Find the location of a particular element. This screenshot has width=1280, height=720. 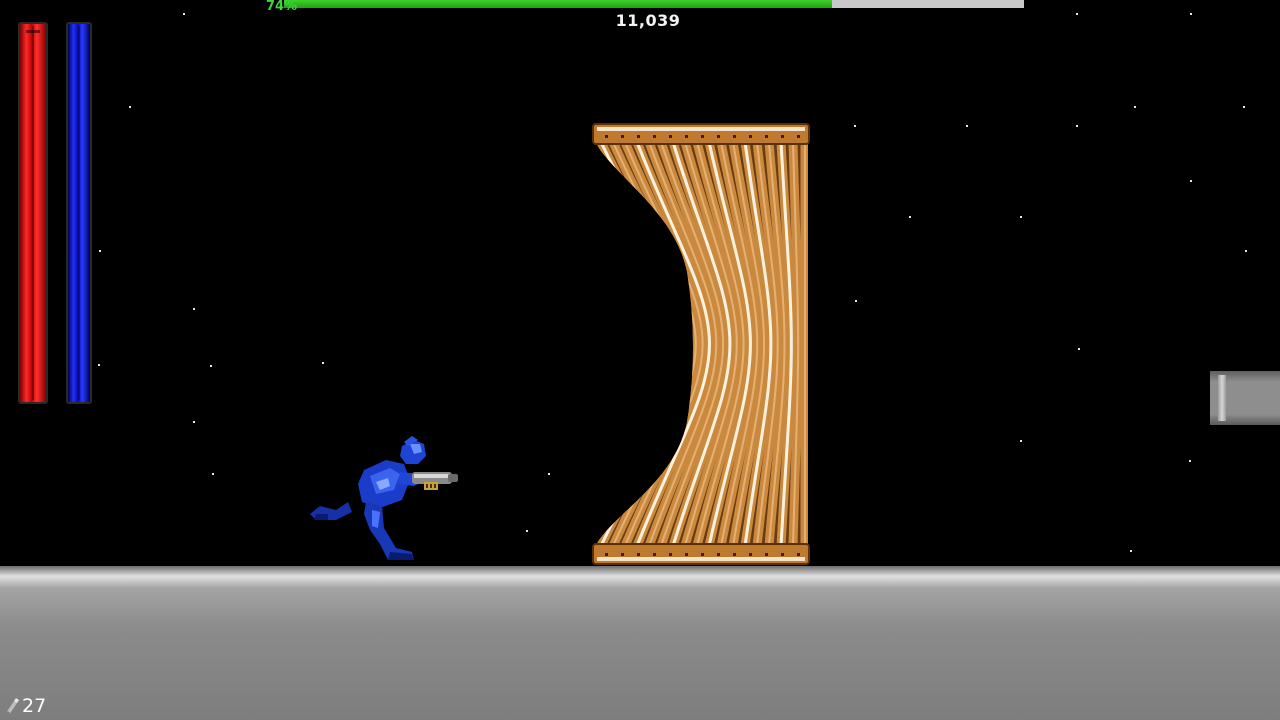

player-soldier is located at coordinates (384, 498).